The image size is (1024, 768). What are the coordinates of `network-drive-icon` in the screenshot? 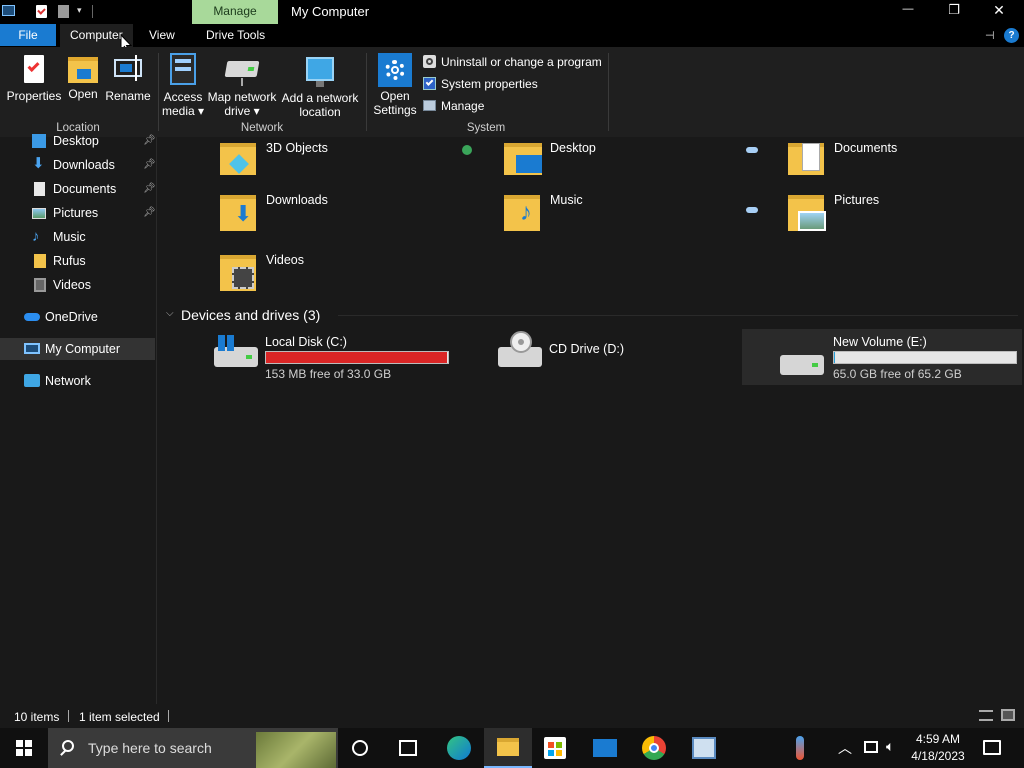 It's located at (242, 69).